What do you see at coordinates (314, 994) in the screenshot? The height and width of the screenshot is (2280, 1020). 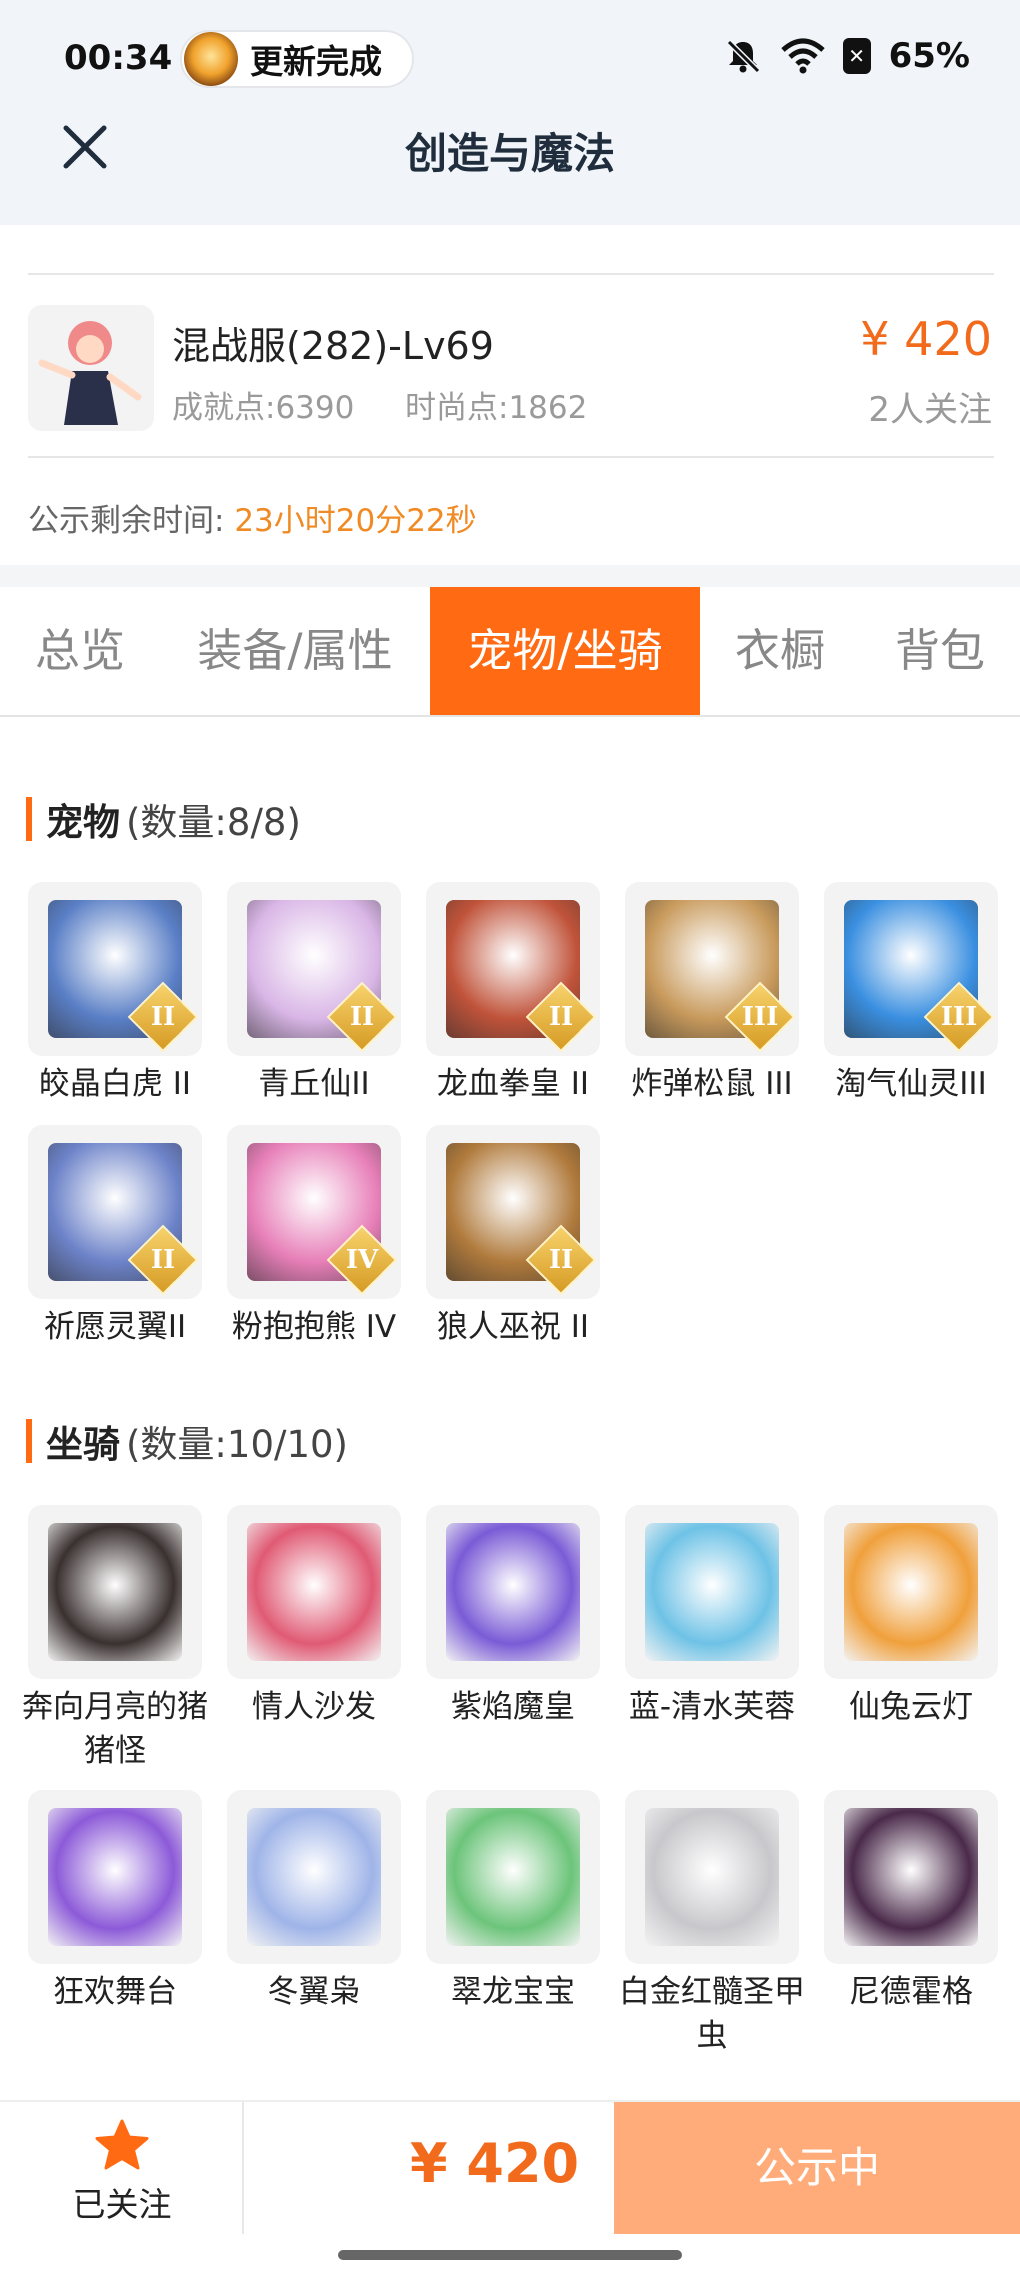 I see `pet-item: II 青丘仙II` at bounding box center [314, 994].